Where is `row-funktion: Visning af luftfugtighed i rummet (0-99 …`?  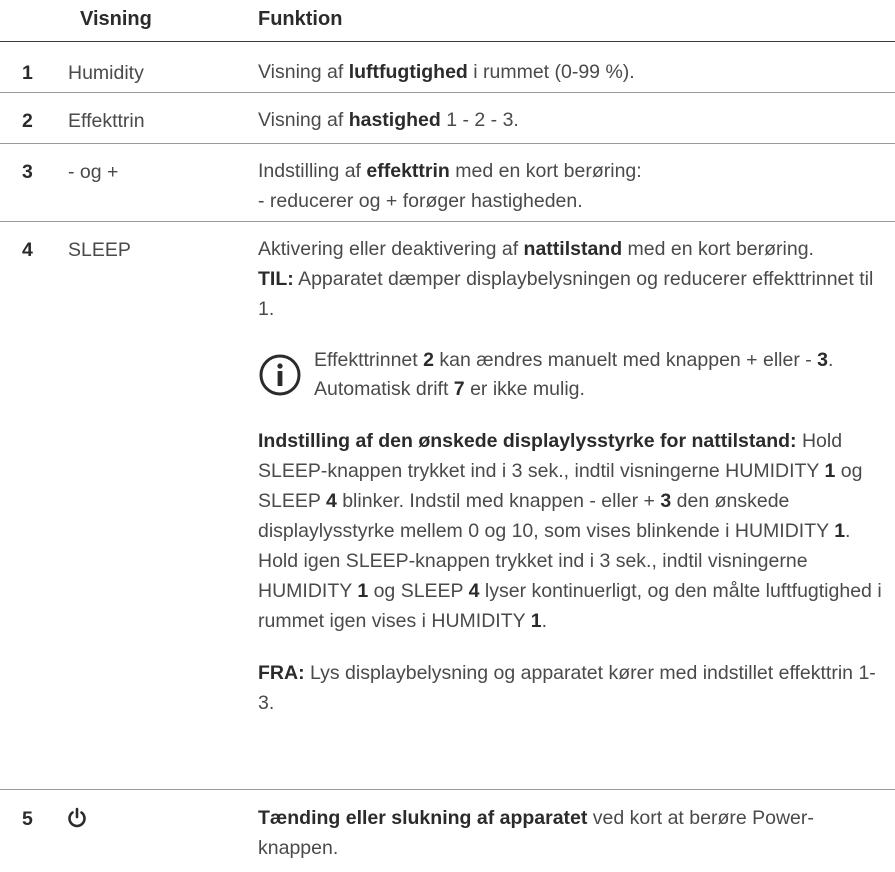 row-funktion: Visning af luftfugtighed i rummet (0-99 … is located at coordinates (446, 72).